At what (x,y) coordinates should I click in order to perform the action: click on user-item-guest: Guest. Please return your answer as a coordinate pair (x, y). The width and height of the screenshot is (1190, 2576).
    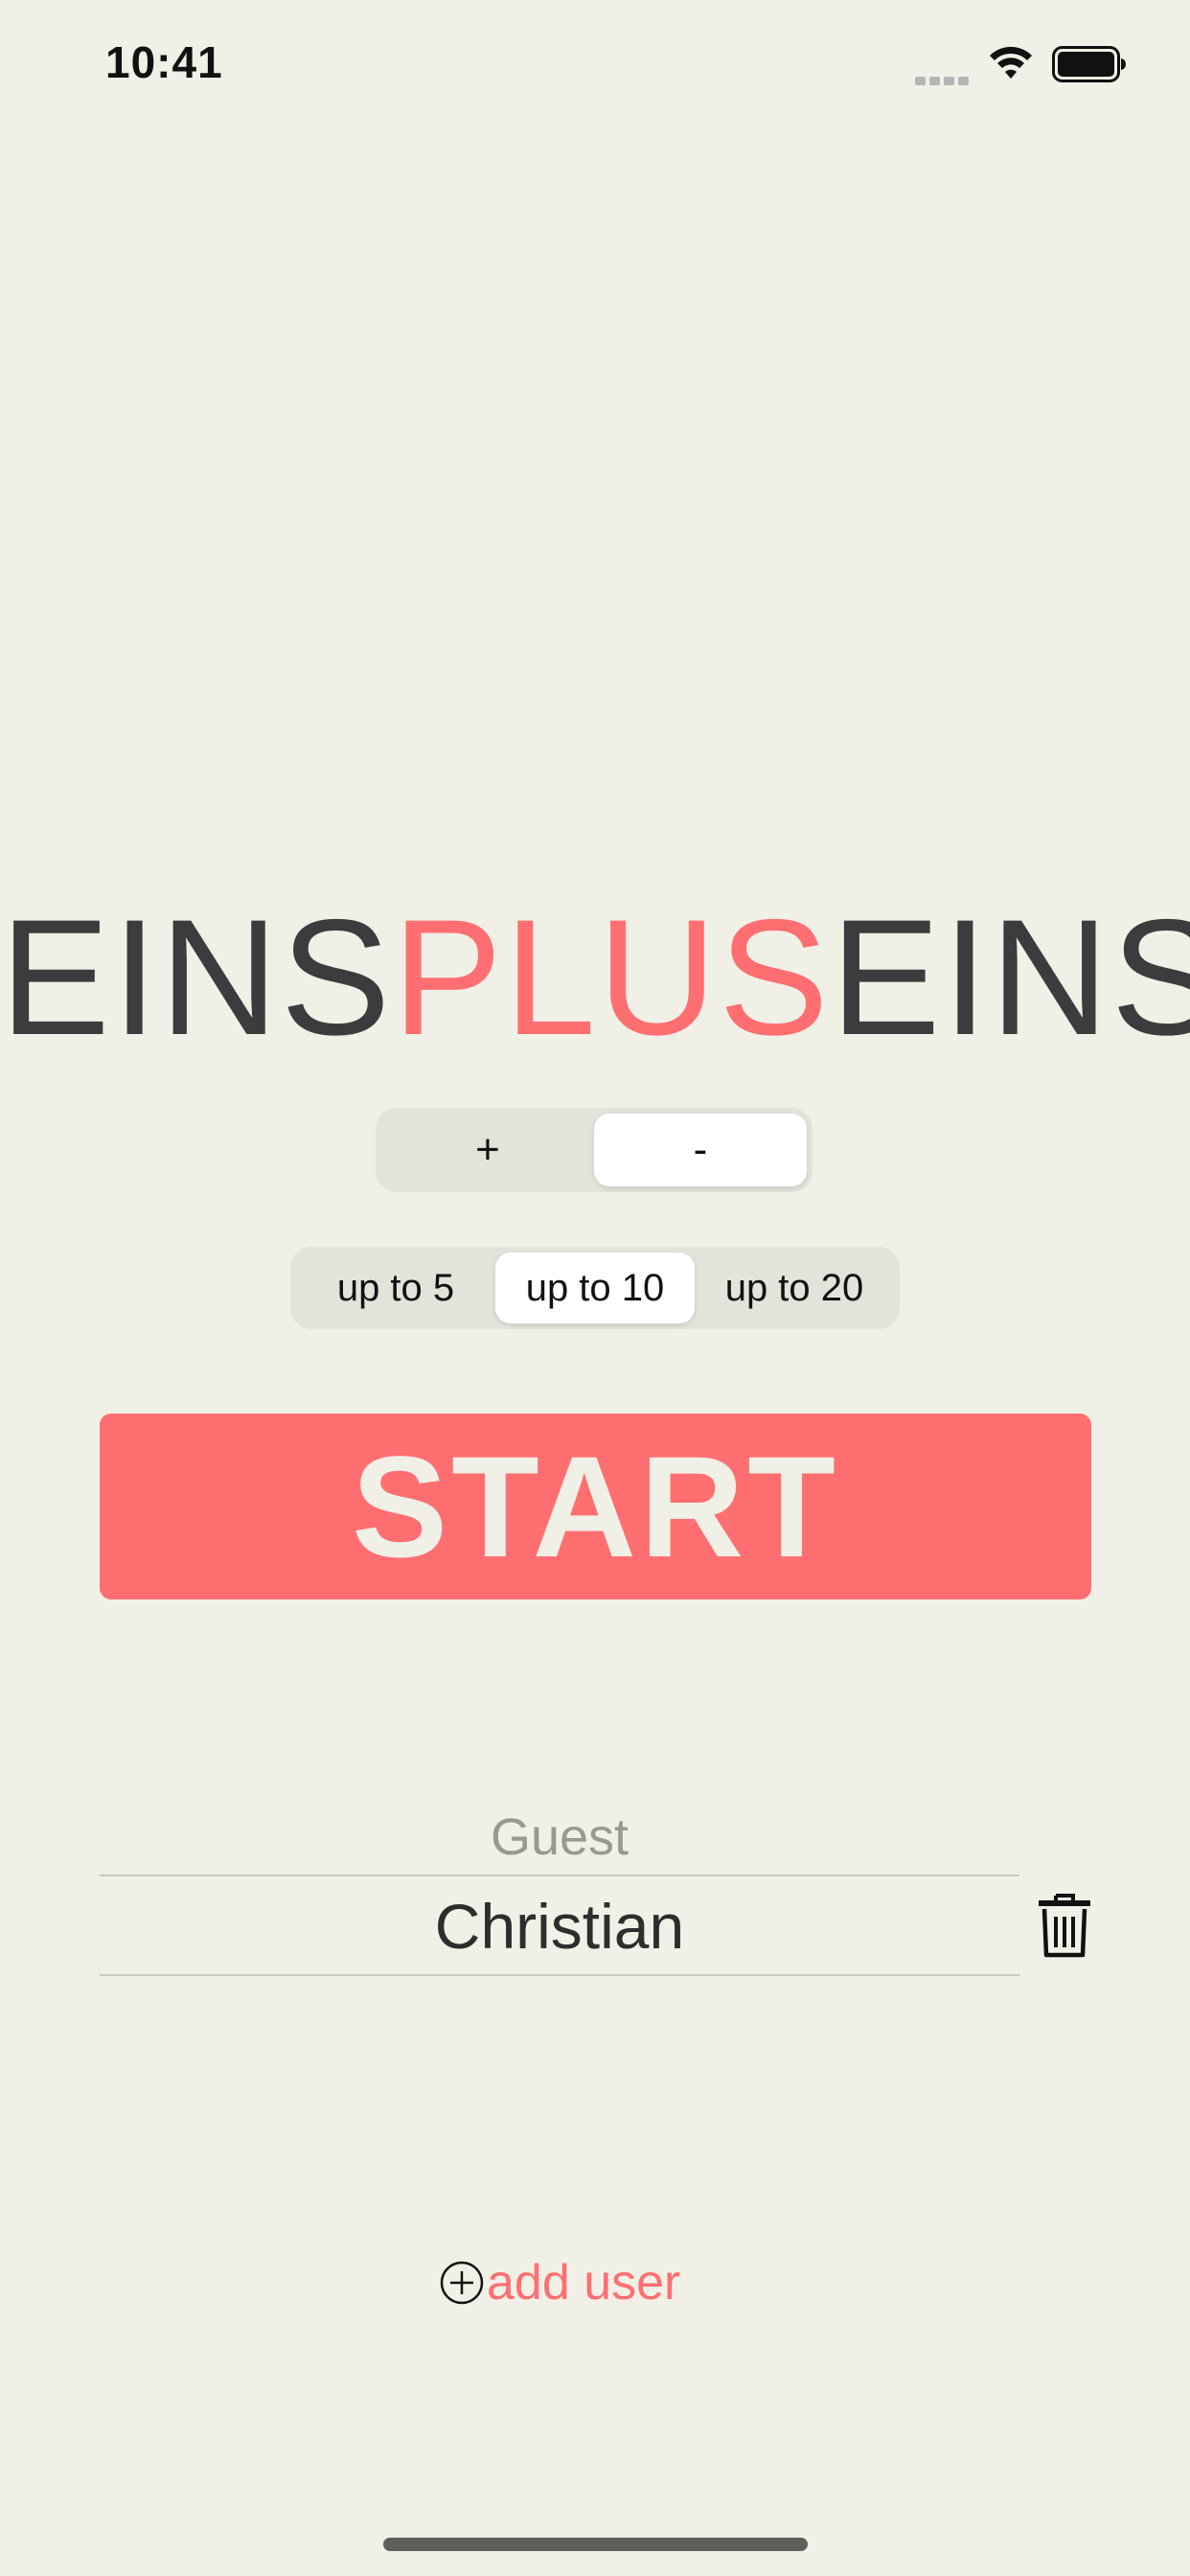
    Looking at the image, I should click on (559, 1838).